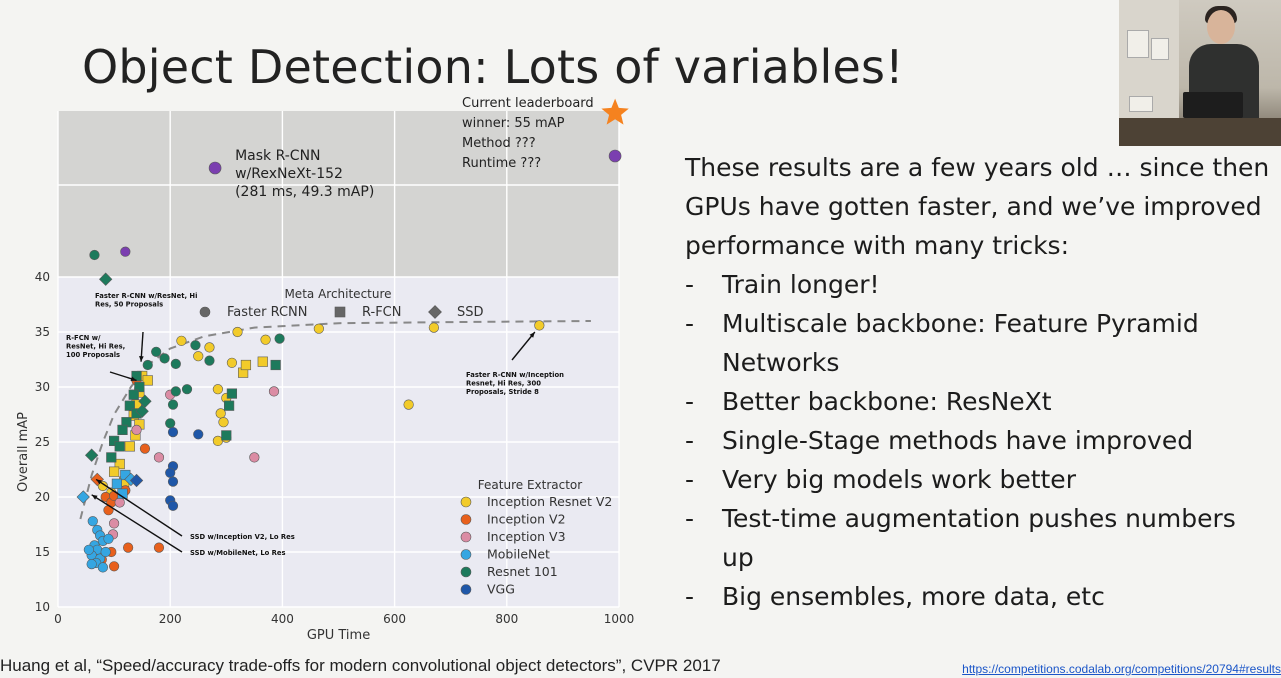  Describe the element at coordinates (23, 452) in the screenshot. I see `y-axis-label: Overall mAP` at that location.